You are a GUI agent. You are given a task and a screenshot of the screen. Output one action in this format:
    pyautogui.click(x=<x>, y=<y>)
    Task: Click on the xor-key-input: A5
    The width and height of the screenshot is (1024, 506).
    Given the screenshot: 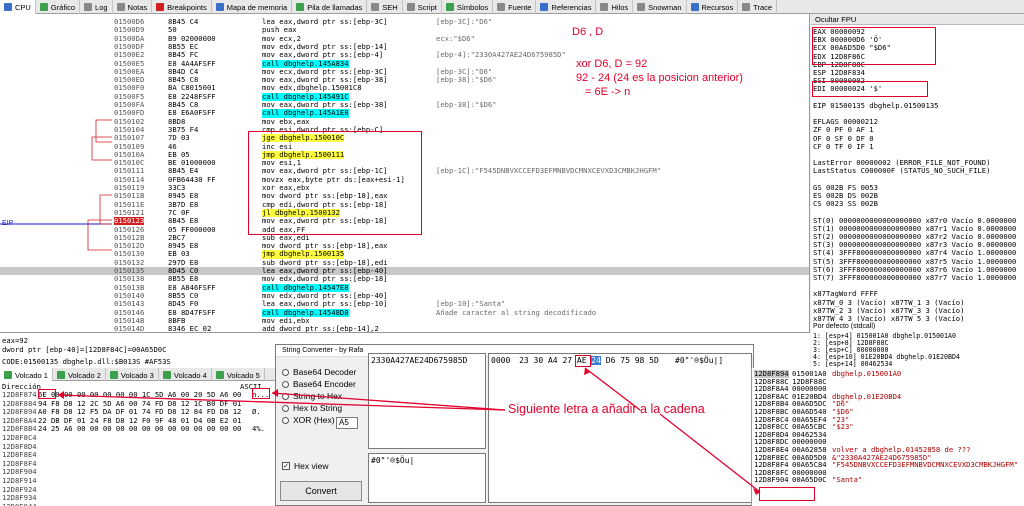 What is the action you would take?
    pyautogui.click(x=347, y=423)
    